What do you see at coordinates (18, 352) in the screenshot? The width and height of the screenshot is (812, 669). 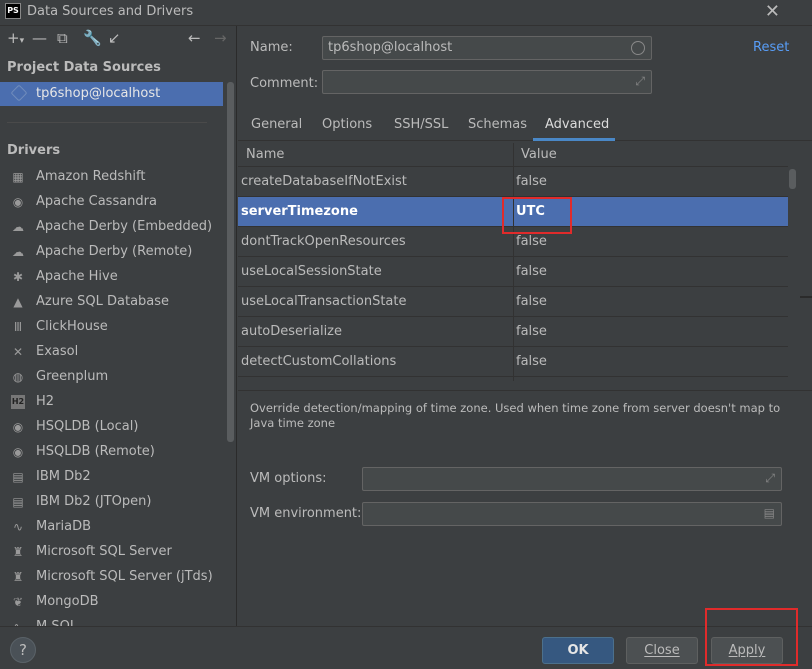 I see `driver-icon: ✕` at bounding box center [18, 352].